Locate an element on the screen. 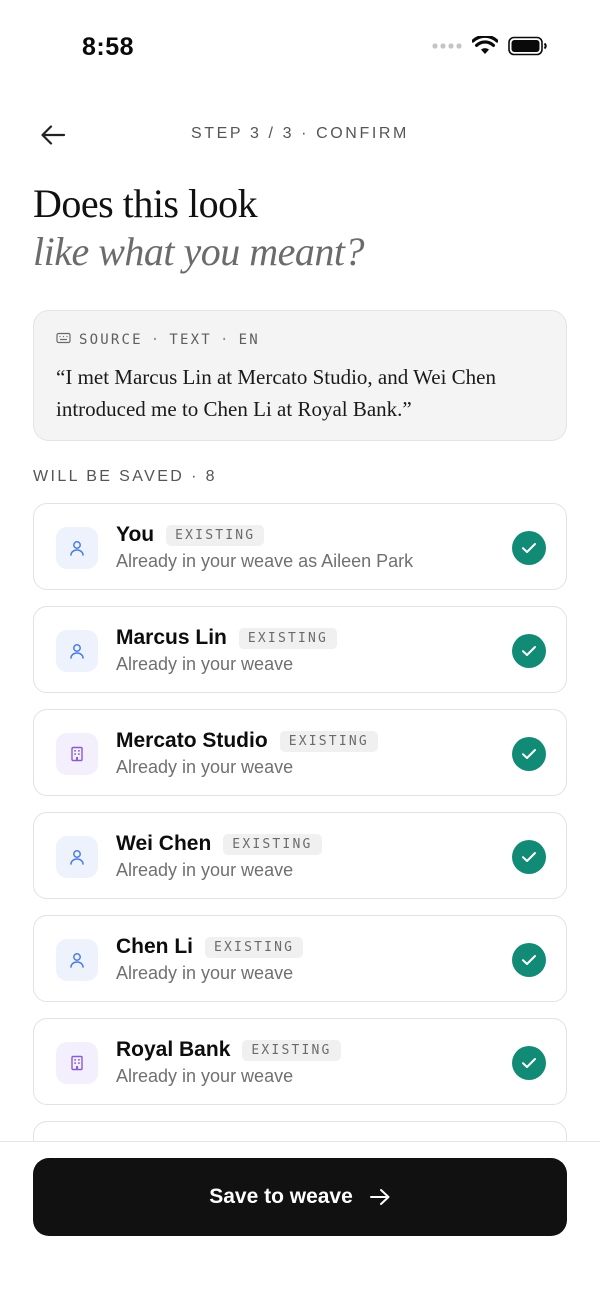 The height and width of the screenshot is (1304, 600). entity-name-row: Marcus Lin EXISTING is located at coordinates (227, 638).